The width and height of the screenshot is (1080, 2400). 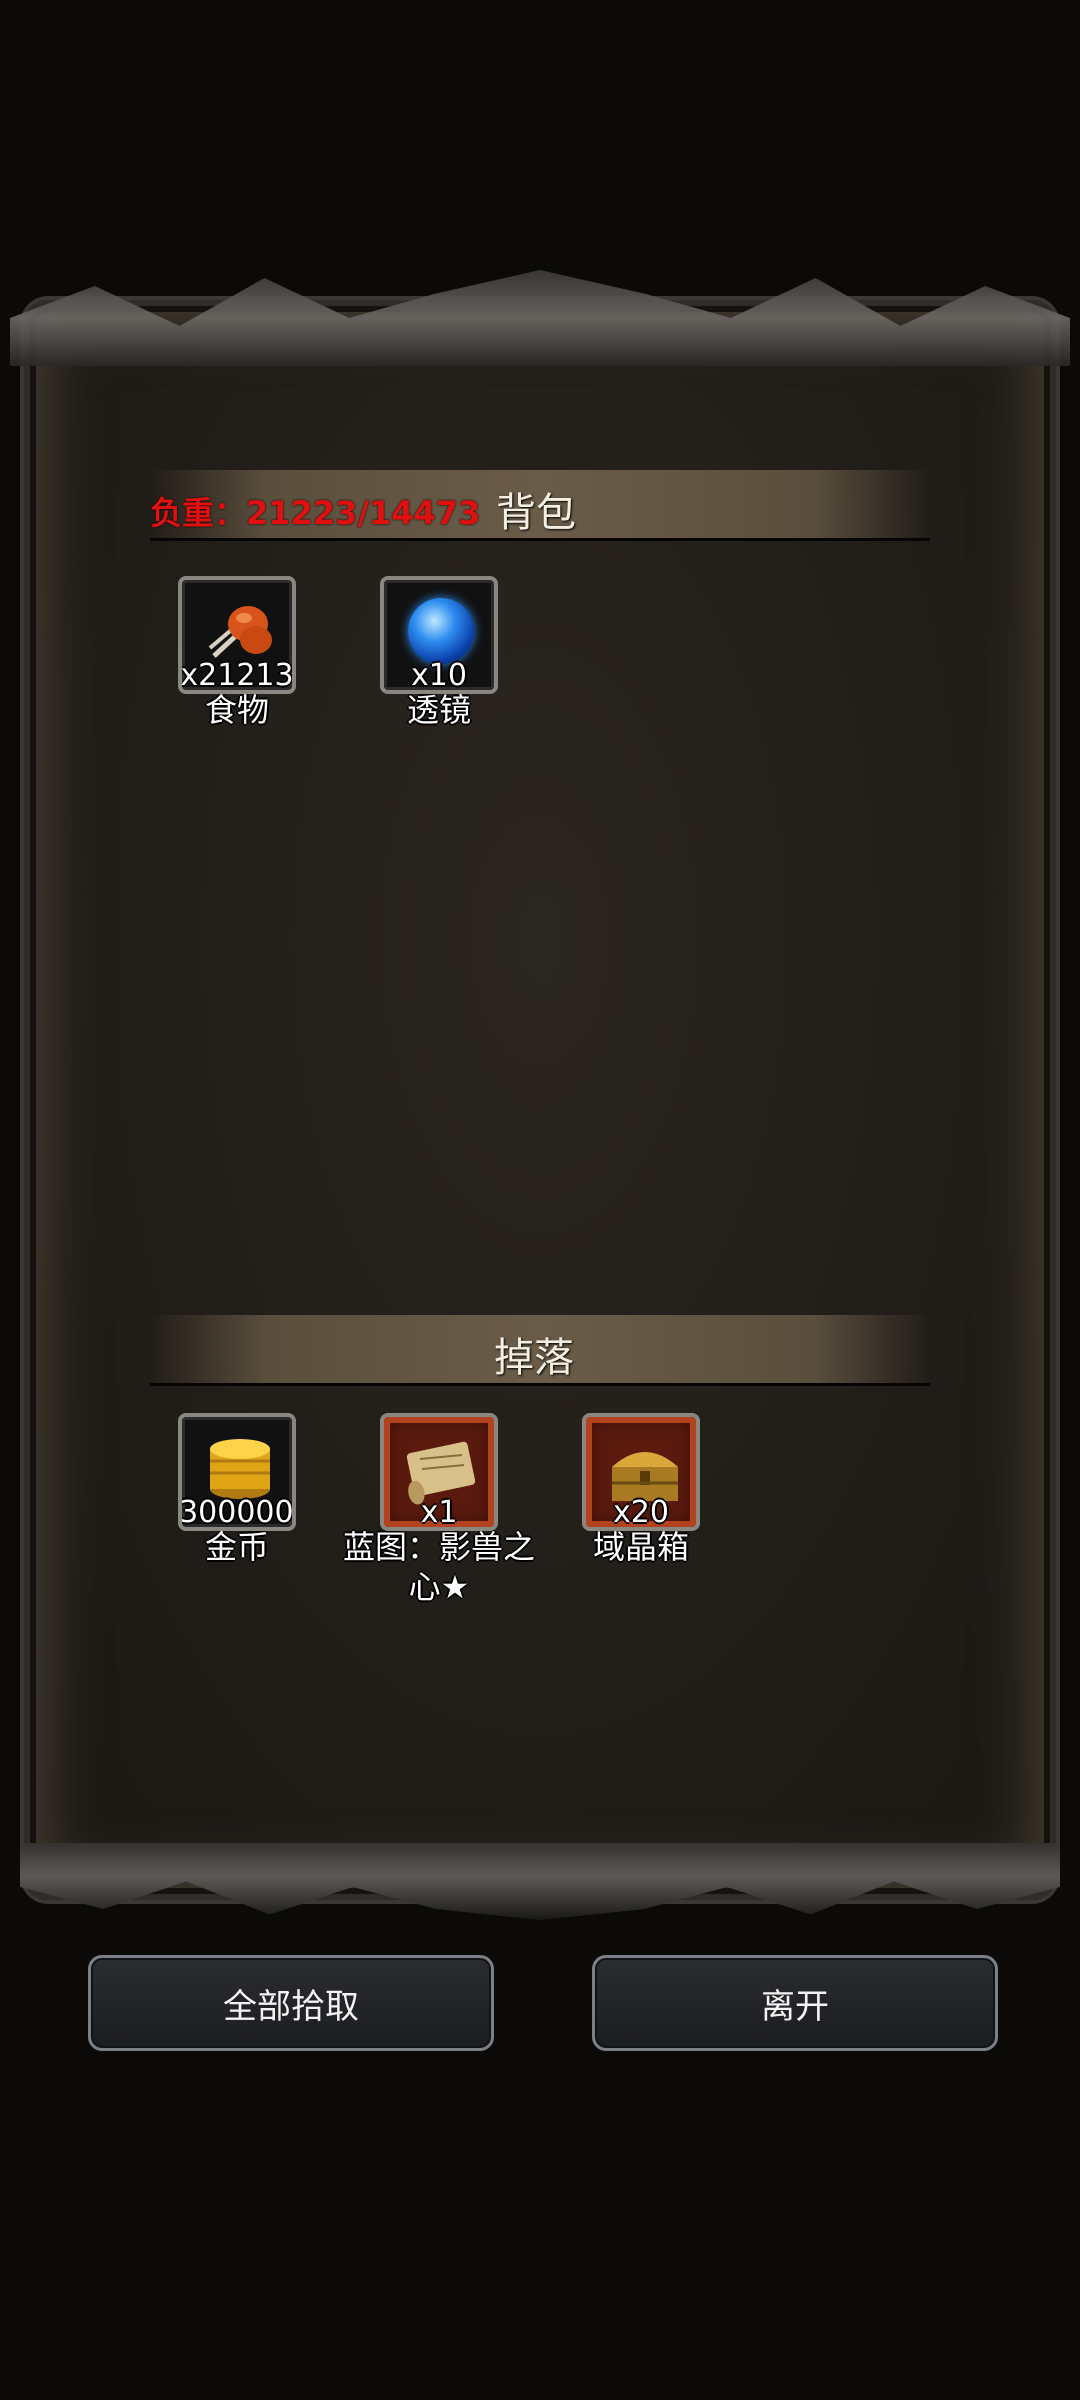 What do you see at coordinates (240, 1469) in the screenshot?
I see `gold-coins-icon` at bounding box center [240, 1469].